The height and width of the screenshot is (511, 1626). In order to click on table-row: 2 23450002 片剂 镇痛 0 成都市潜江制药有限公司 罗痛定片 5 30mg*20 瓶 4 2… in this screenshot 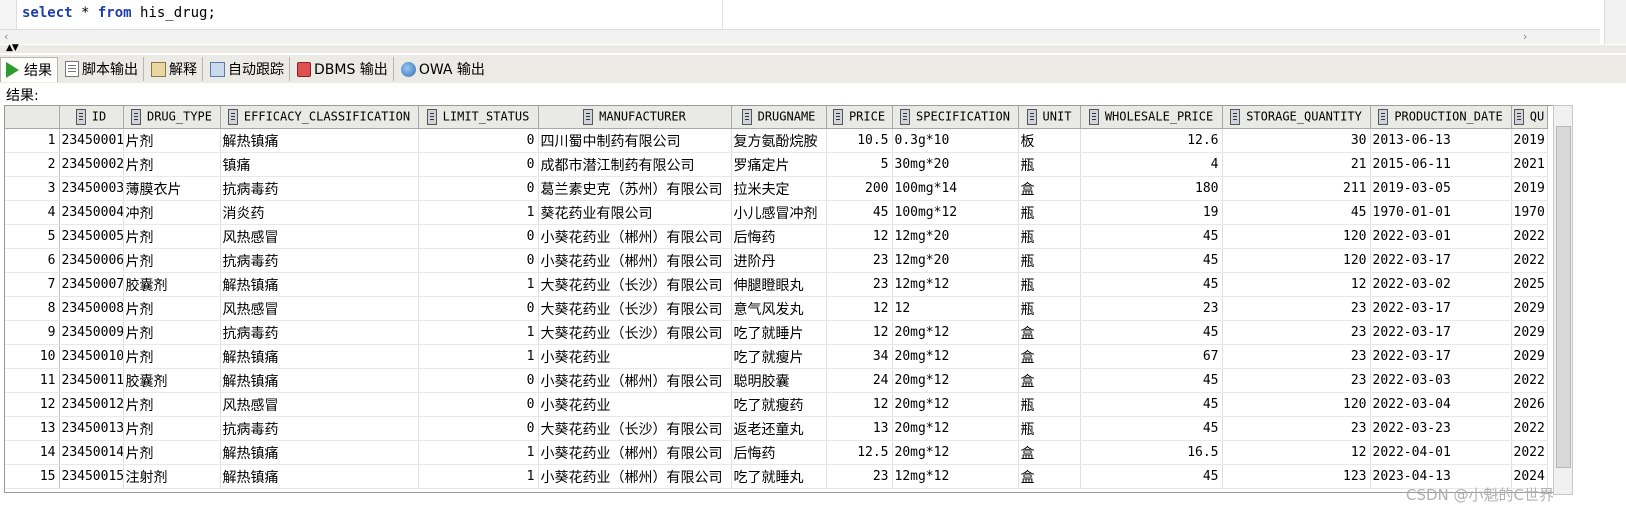, I will do `click(776, 164)`.